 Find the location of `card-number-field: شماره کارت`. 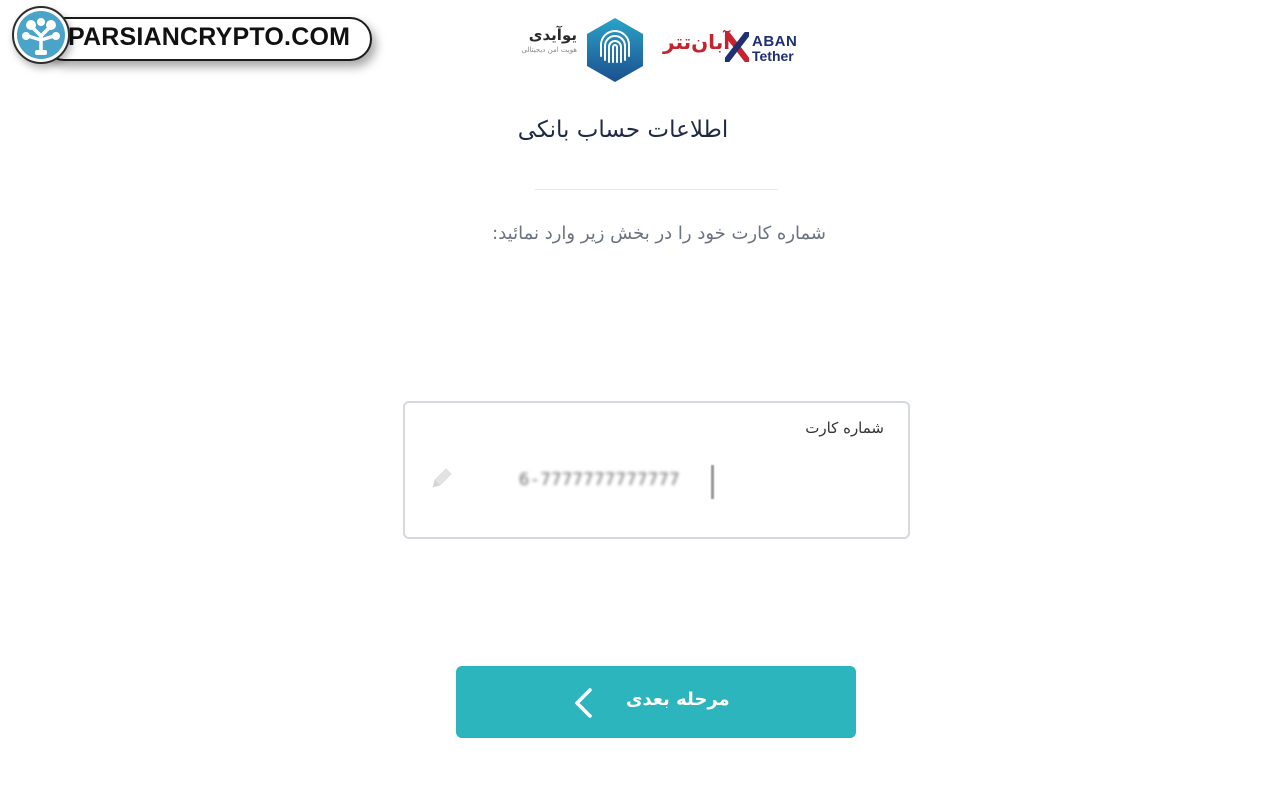

card-number-field: شماره کارت is located at coordinates (656, 470).